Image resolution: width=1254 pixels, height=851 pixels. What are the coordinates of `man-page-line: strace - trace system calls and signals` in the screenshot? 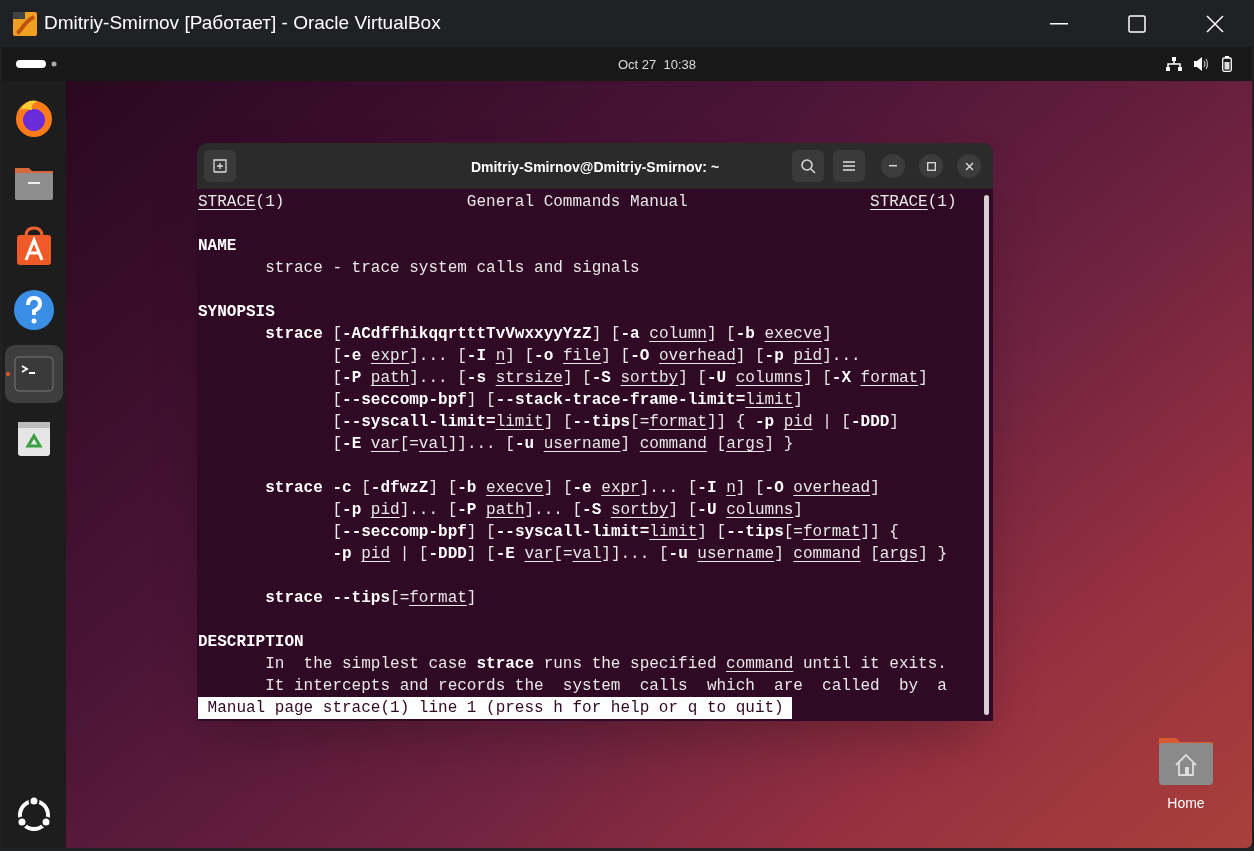 It's located at (452, 268).